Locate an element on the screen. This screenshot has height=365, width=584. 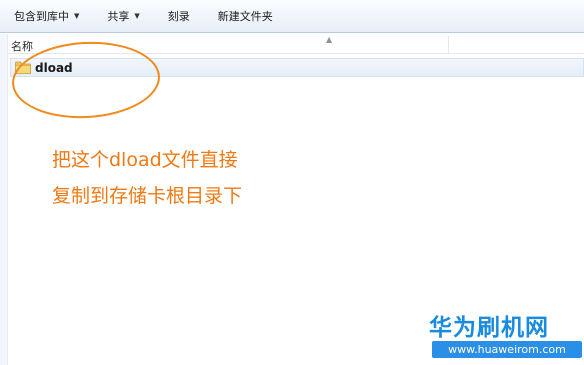
burn-button: 刻录 is located at coordinates (179, 16).